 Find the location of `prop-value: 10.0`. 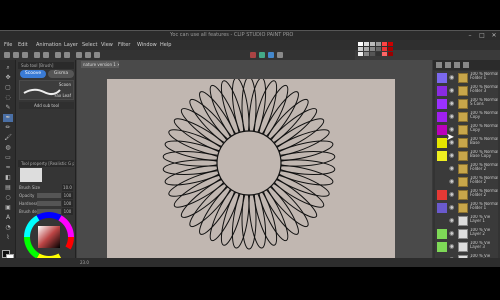

prop-value: 10.0 is located at coordinates (67, 187).